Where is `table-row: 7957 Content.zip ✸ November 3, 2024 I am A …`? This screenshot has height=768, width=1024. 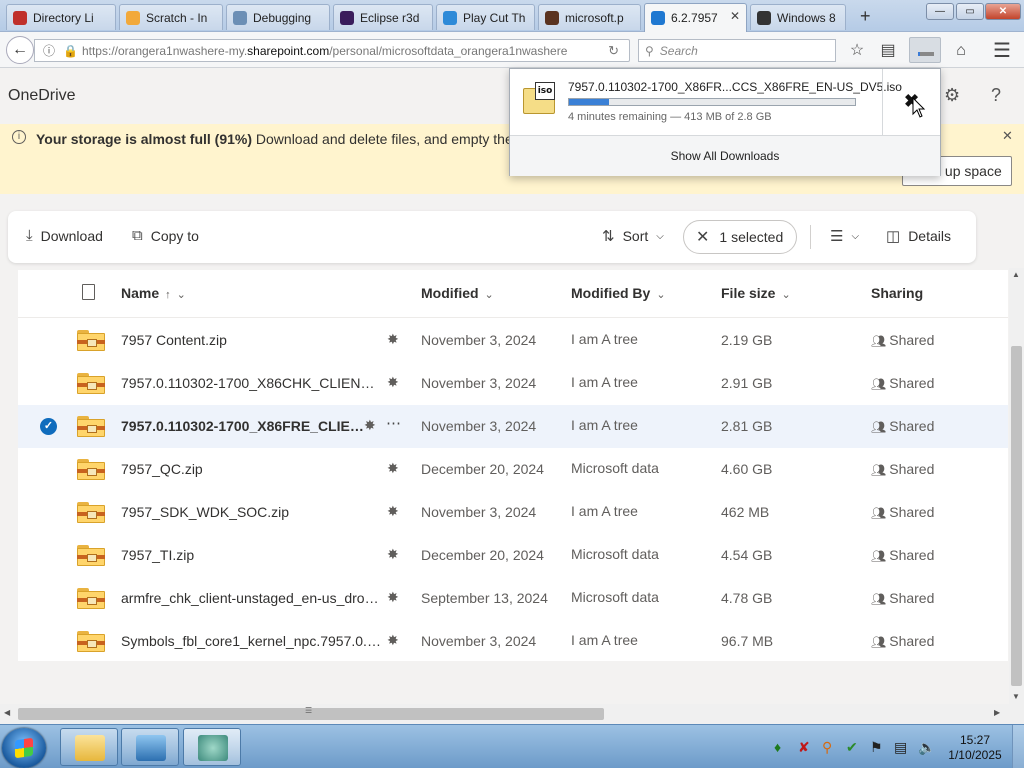 table-row: 7957 Content.zip ✸ November 3, 2024 I am A … is located at coordinates (513, 340).